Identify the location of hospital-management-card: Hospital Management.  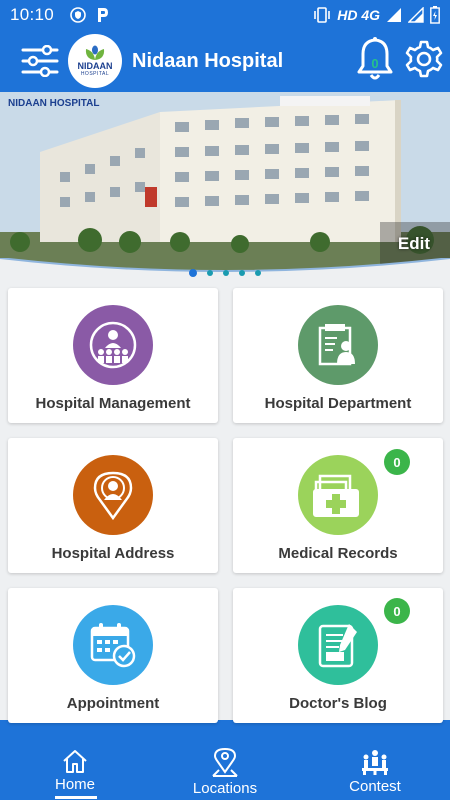
(113, 355).